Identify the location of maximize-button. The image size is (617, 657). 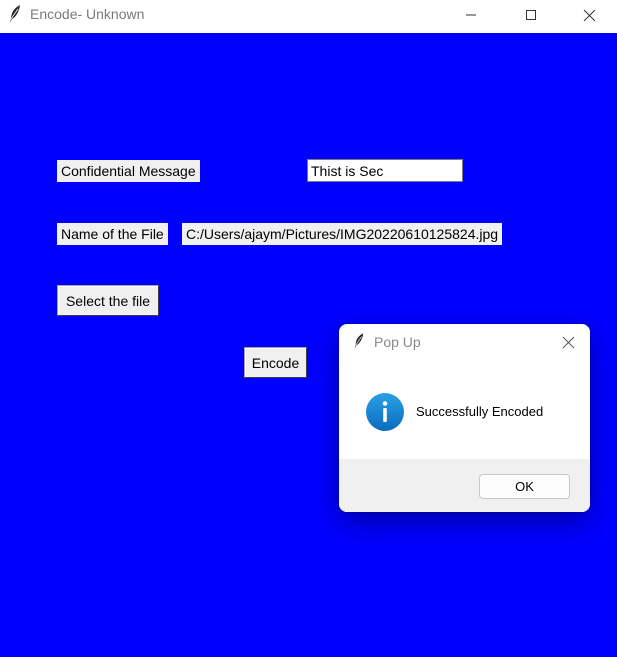
(531, 15).